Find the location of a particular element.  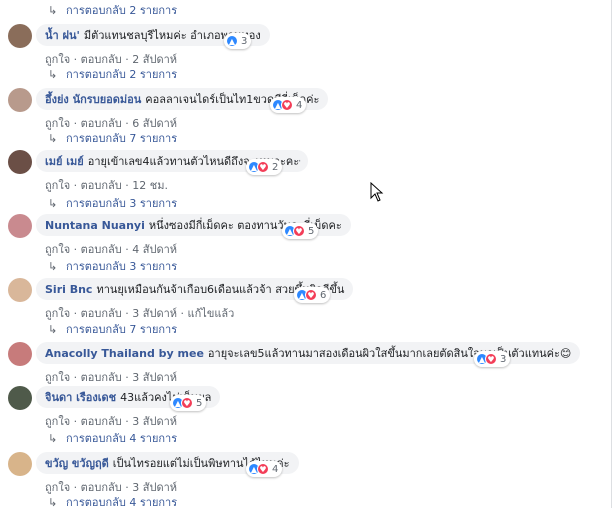

comment-timestamp: 12 ชม. is located at coordinates (150, 185).